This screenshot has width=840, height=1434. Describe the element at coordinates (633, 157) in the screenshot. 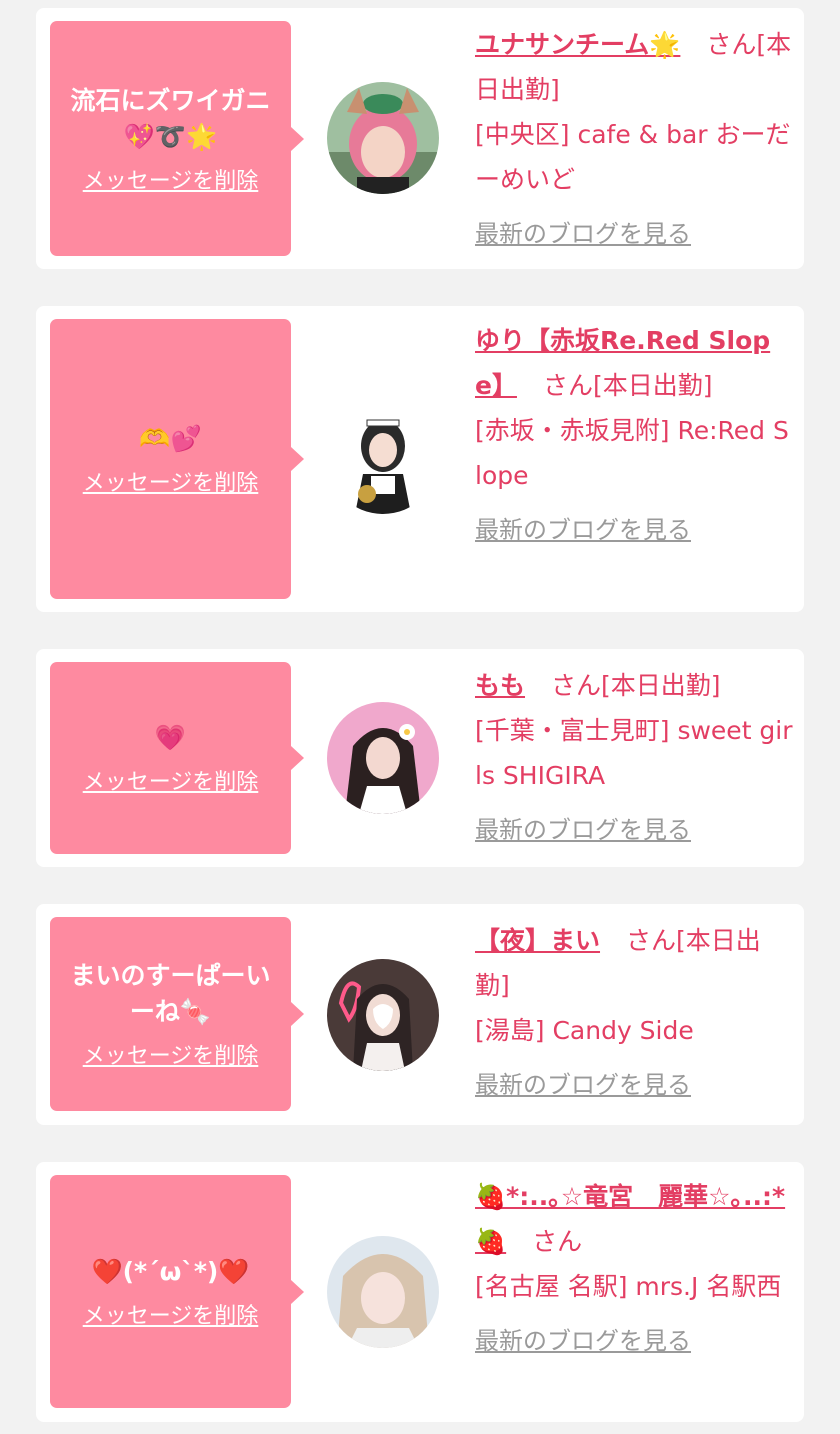

I see `shop-location: [中央区] cafe & bar おーだーめいど` at that location.